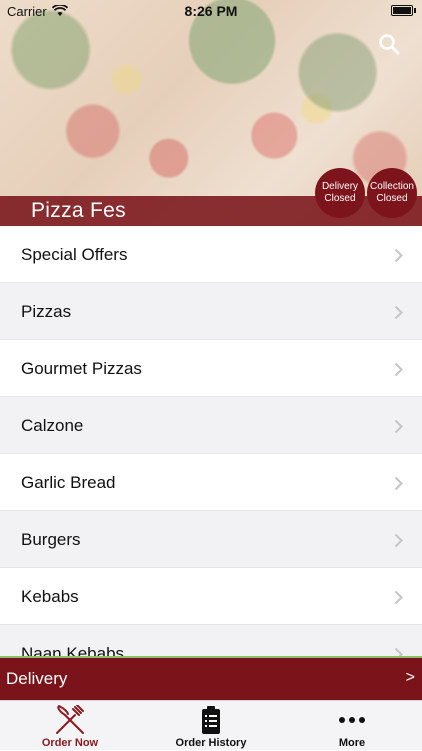 The image size is (422, 751). I want to click on list-item-label: Special Offers, so click(74, 254).